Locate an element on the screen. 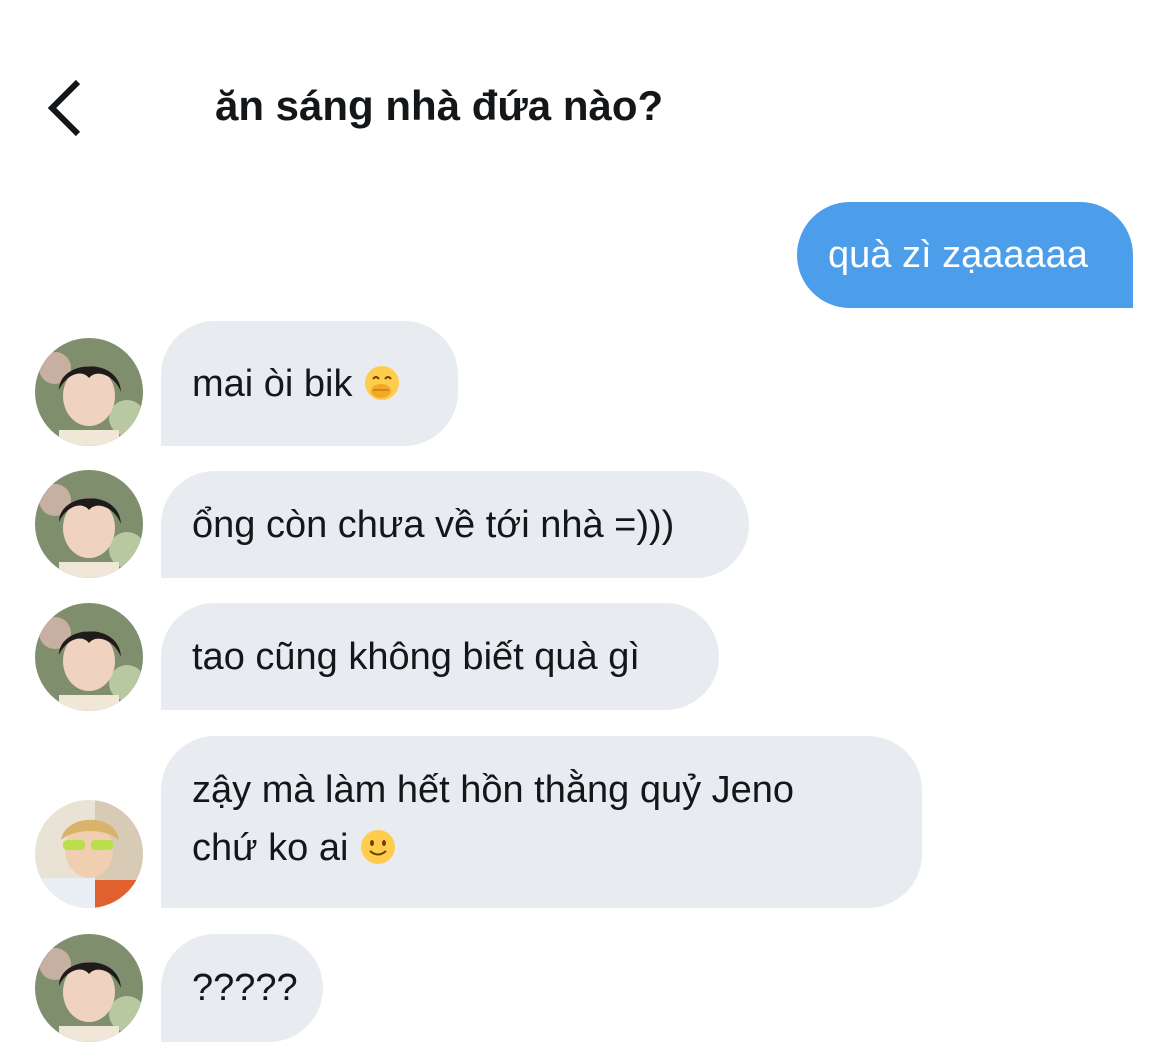  message-text: ????? is located at coordinates (245, 988).